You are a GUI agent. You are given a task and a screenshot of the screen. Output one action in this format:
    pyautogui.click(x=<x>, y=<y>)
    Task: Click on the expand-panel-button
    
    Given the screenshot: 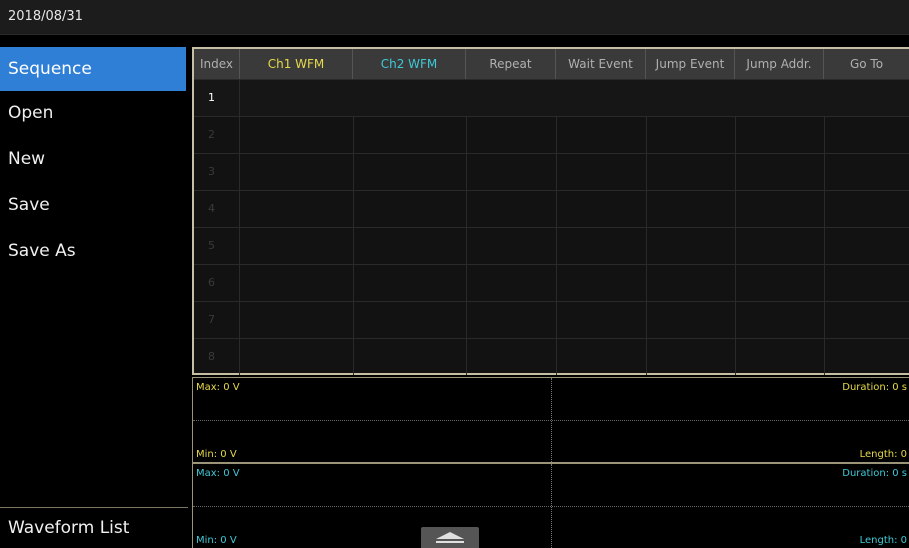 What is the action you would take?
    pyautogui.click(x=450, y=537)
    